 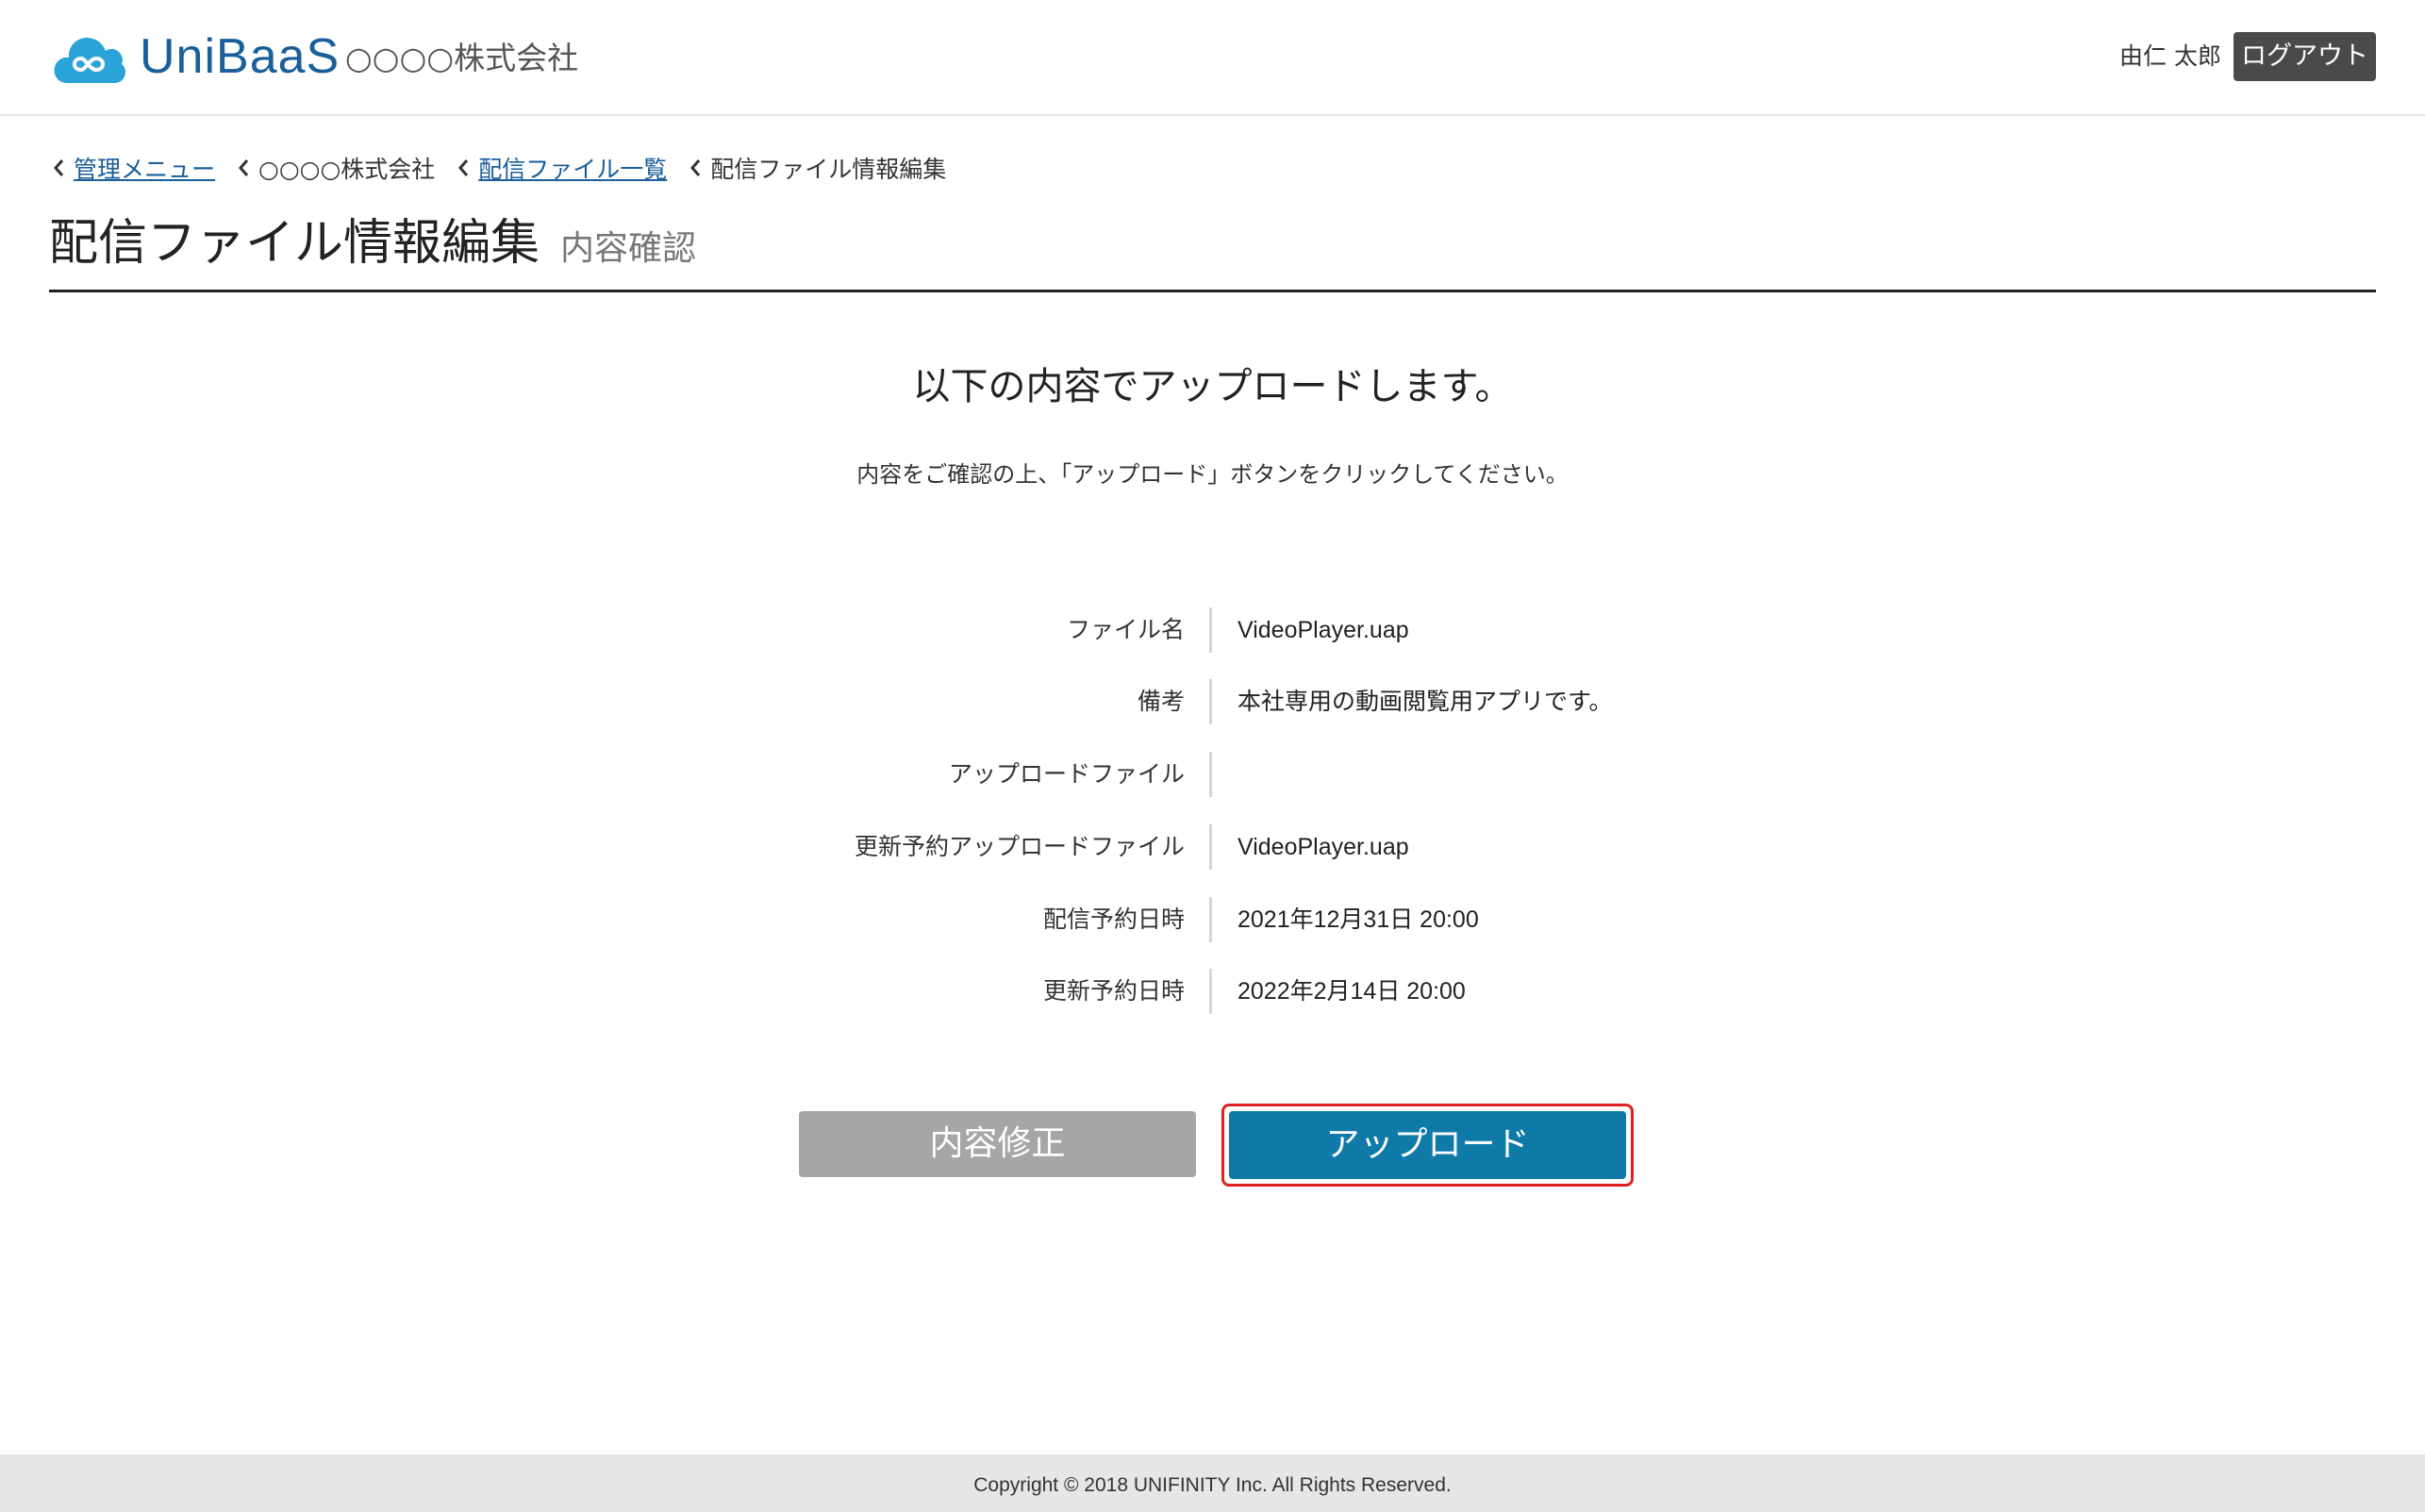 I want to click on detail-value: 2022年2月14日 20:00, so click(x=1351, y=991).